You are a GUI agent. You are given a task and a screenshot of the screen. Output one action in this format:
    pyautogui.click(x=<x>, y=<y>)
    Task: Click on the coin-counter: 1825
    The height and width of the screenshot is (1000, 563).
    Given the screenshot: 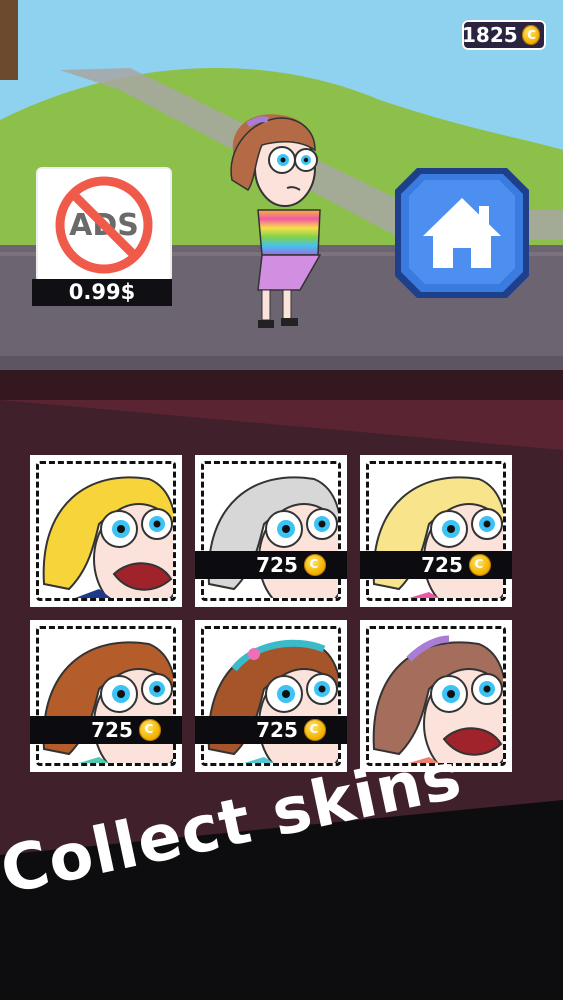 What is the action you would take?
    pyautogui.click(x=504, y=35)
    